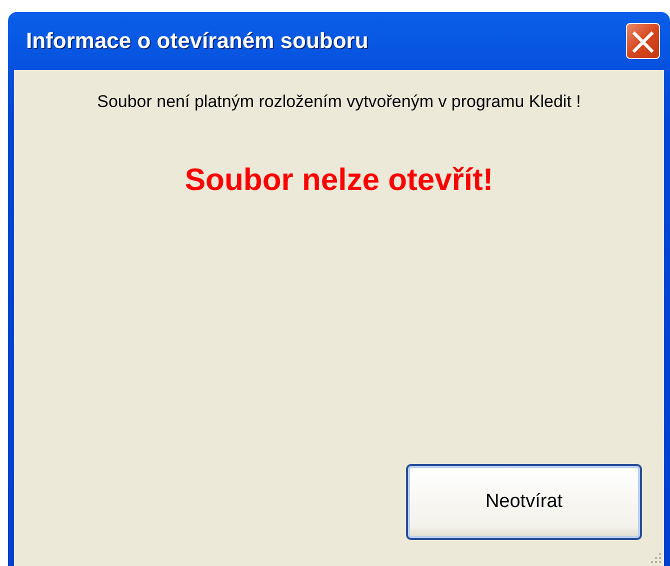 This screenshot has width=670, height=566. I want to click on message-text: Soubor není platným rozložením vytvořeným v programu Kledit !, so click(339, 102).